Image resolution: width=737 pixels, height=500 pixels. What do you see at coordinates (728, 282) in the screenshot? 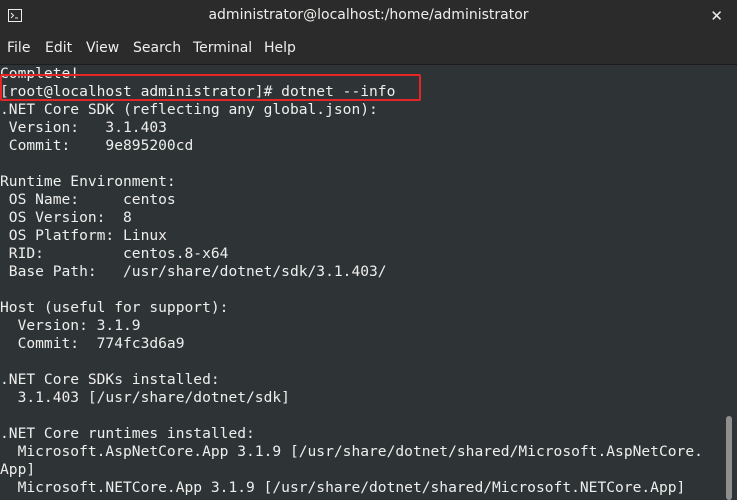
I see `scrollbar` at bounding box center [728, 282].